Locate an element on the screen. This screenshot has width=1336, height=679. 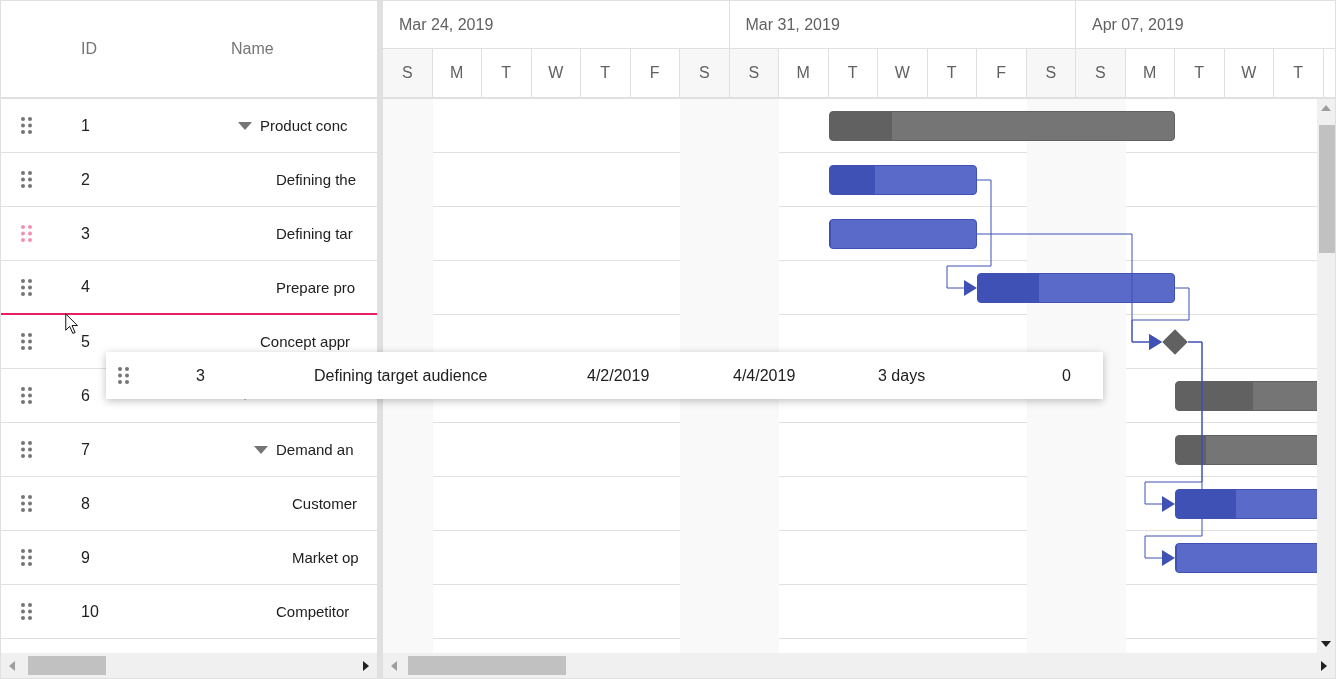
id-cell-text: 6 is located at coordinates (85, 395).